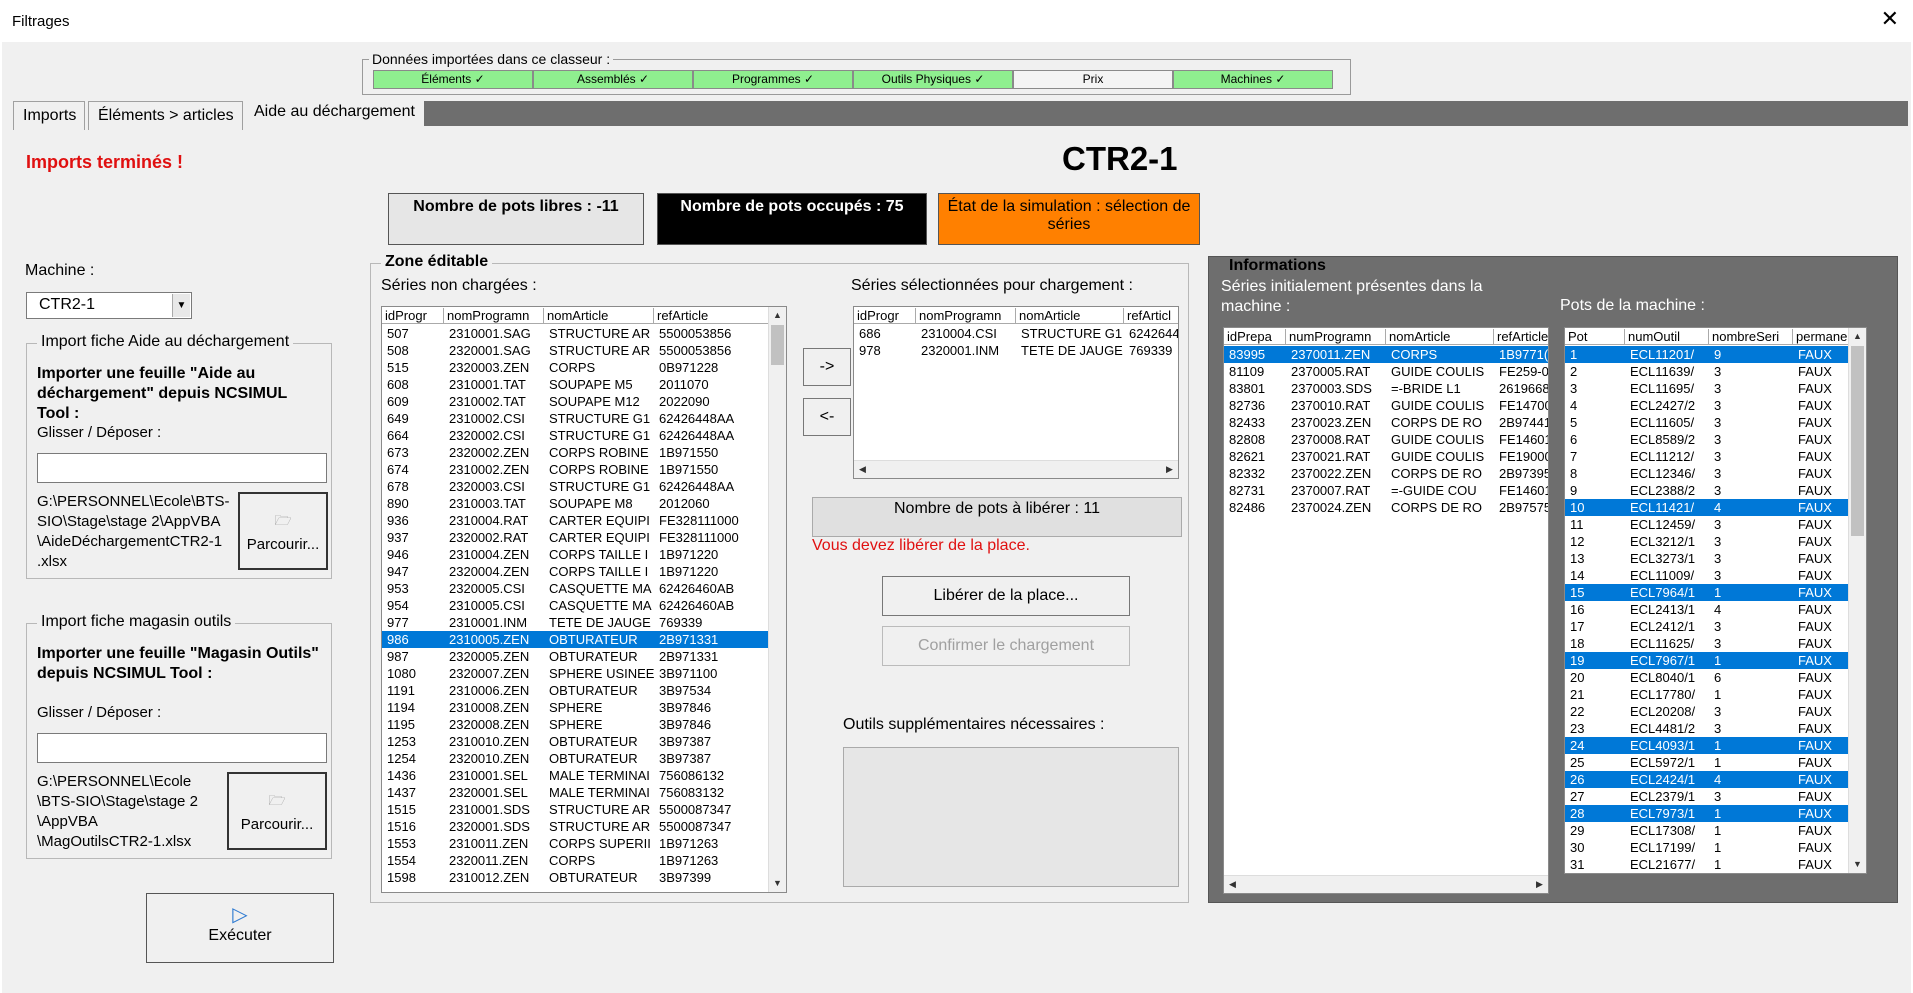 This screenshot has height=993, width=1913. Describe the element at coordinates (575, 758) in the screenshot. I see `list-row: 1254 2320010.ZEN OBTURATEUR 3B97387` at that location.